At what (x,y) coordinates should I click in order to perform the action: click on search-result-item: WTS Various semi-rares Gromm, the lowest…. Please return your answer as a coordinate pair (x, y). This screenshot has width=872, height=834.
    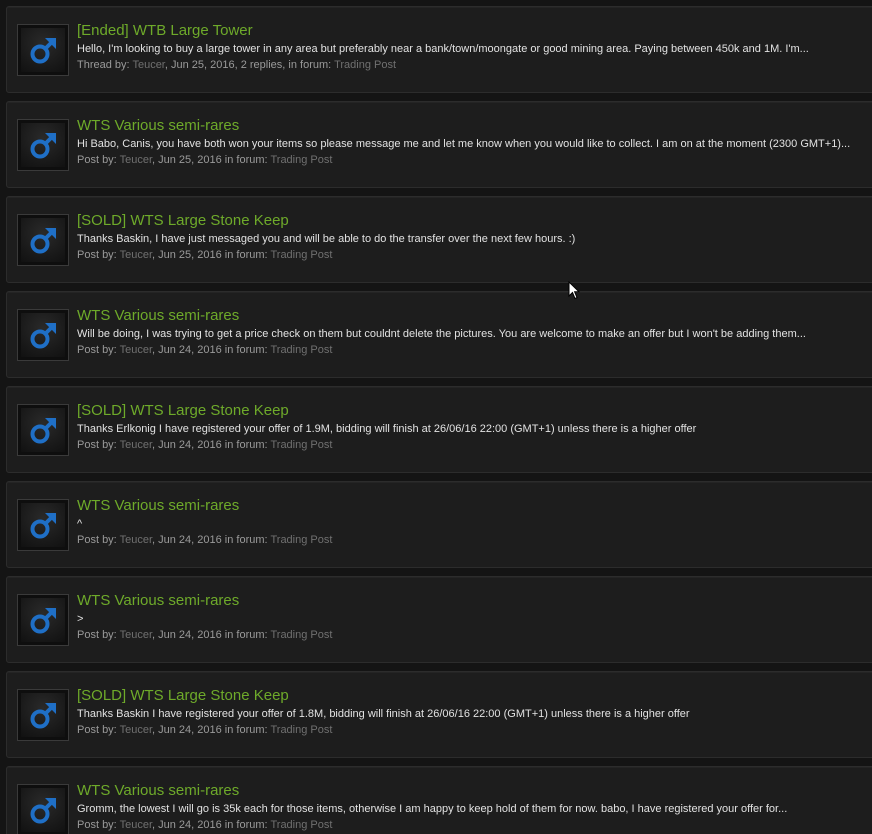
    Looking at the image, I should click on (439, 800).